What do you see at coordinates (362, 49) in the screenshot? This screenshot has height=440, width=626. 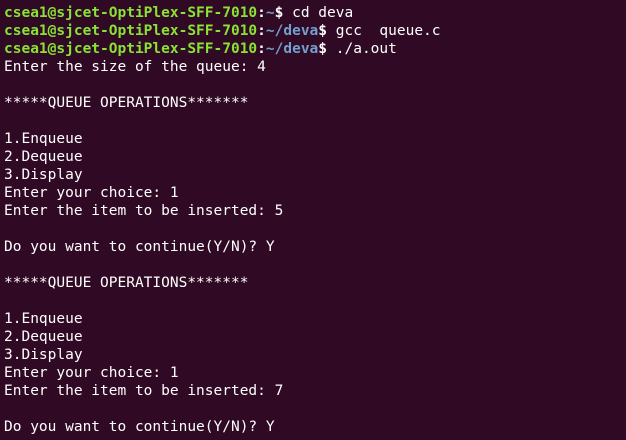 I see `prompt-command: ./a.out` at bounding box center [362, 49].